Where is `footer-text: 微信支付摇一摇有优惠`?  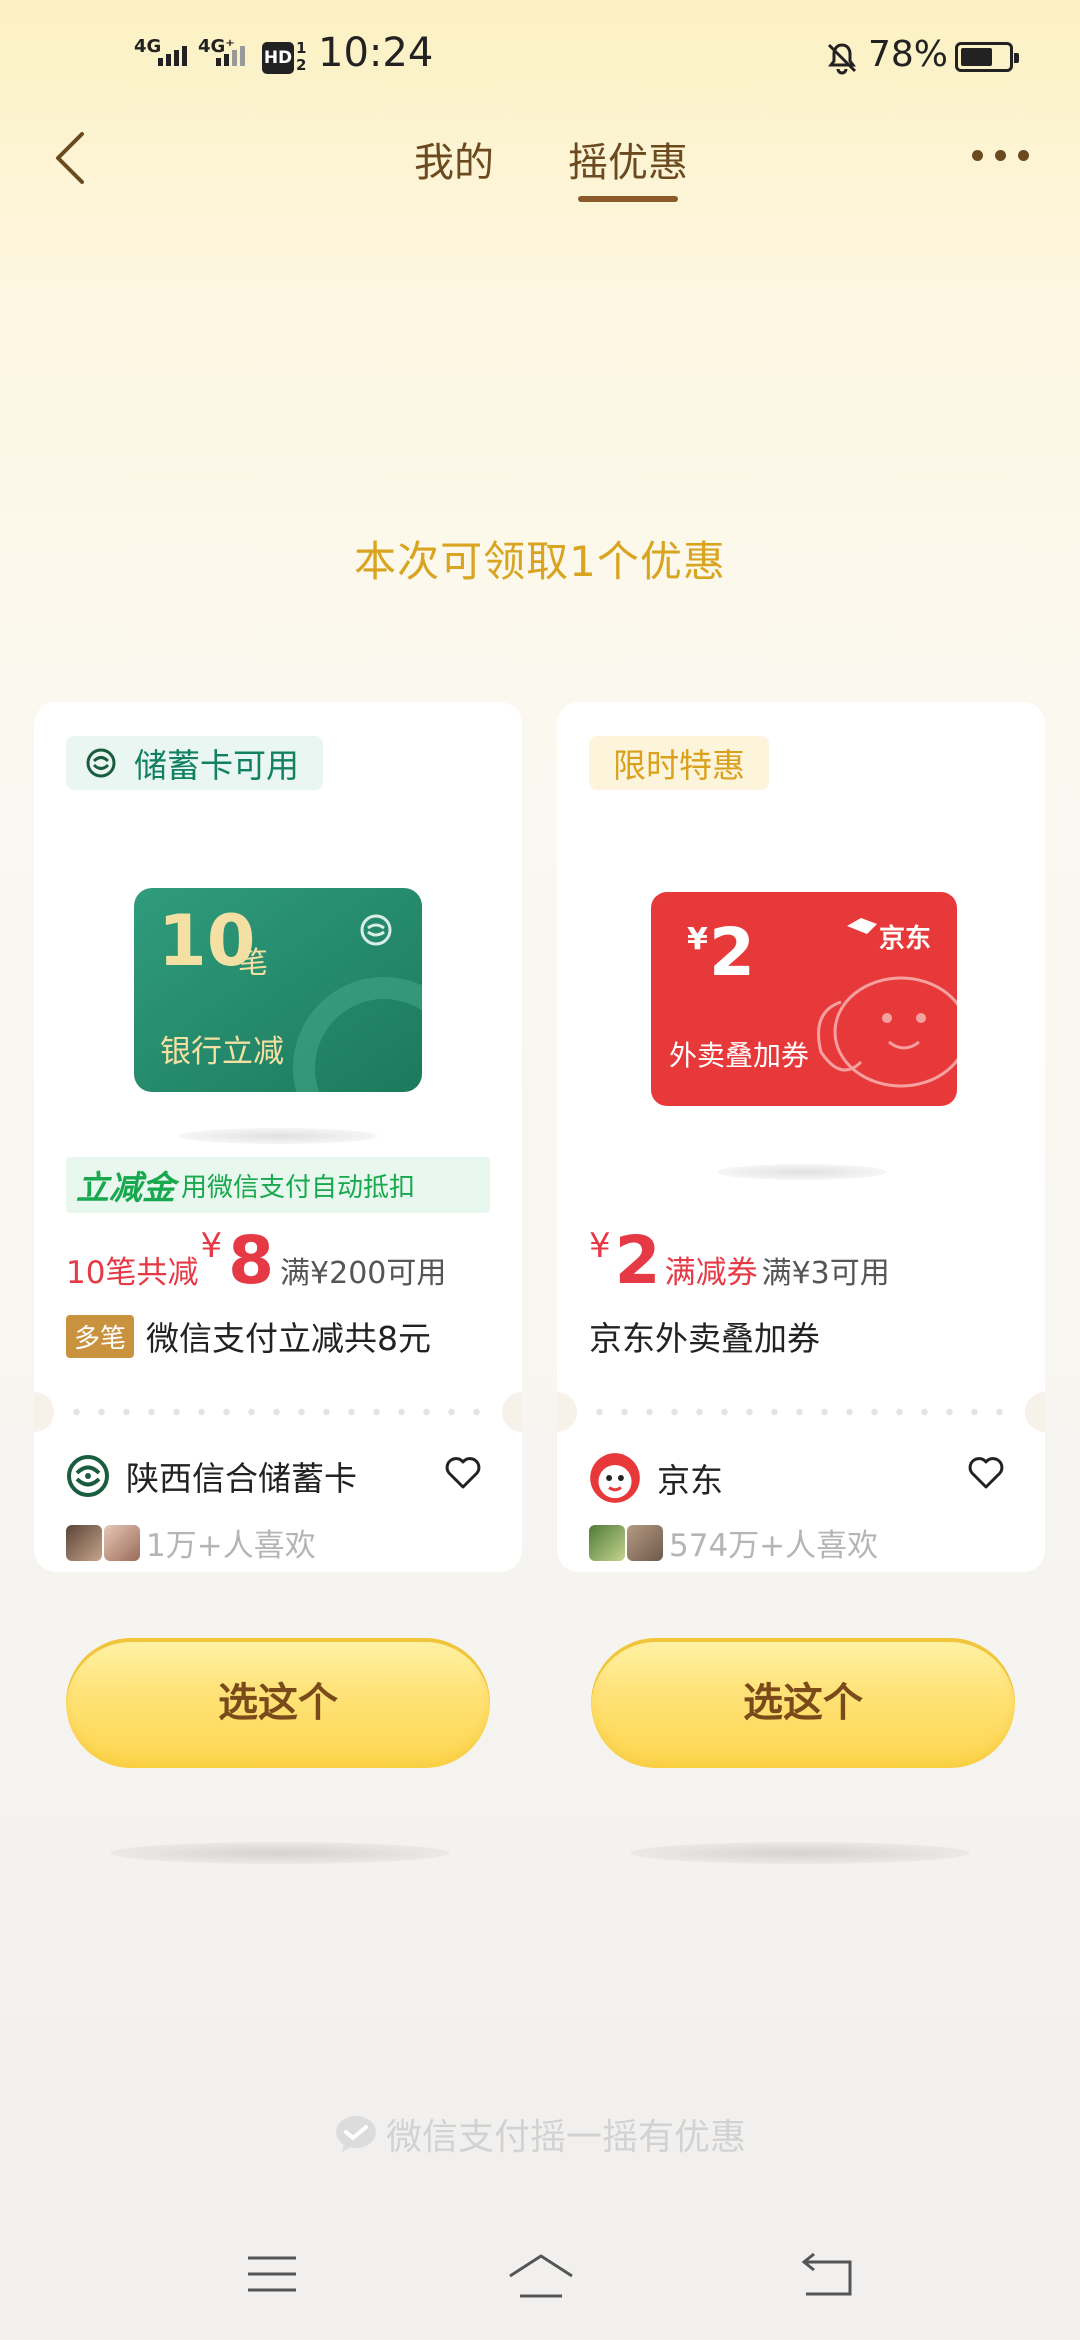
footer-text: 微信支付摇一摇有优惠 is located at coordinates (565, 2137).